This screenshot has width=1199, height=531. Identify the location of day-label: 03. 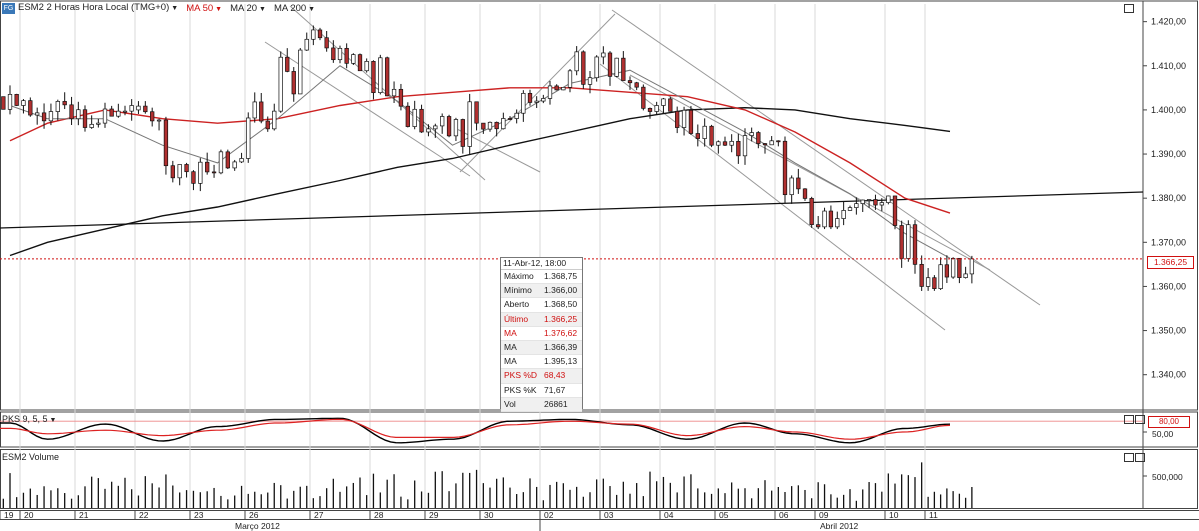
(609, 515).